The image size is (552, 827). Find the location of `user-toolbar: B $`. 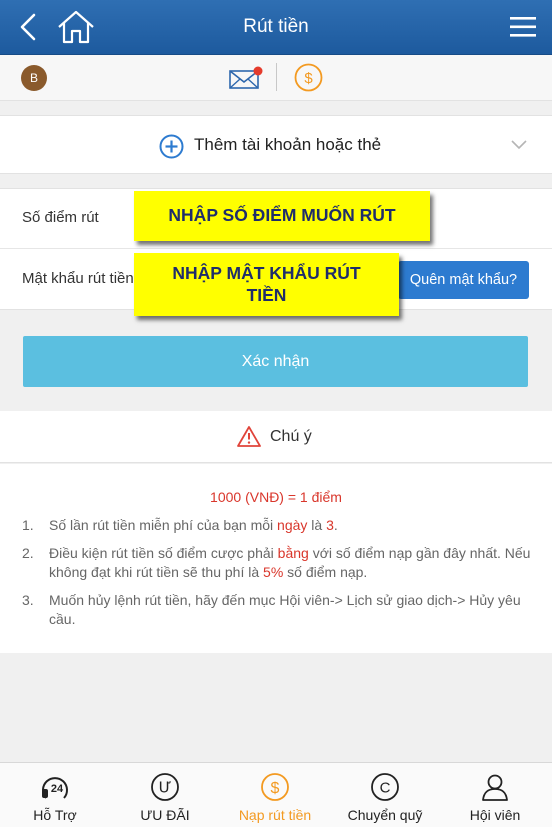

user-toolbar: B $ is located at coordinates (276, 78).